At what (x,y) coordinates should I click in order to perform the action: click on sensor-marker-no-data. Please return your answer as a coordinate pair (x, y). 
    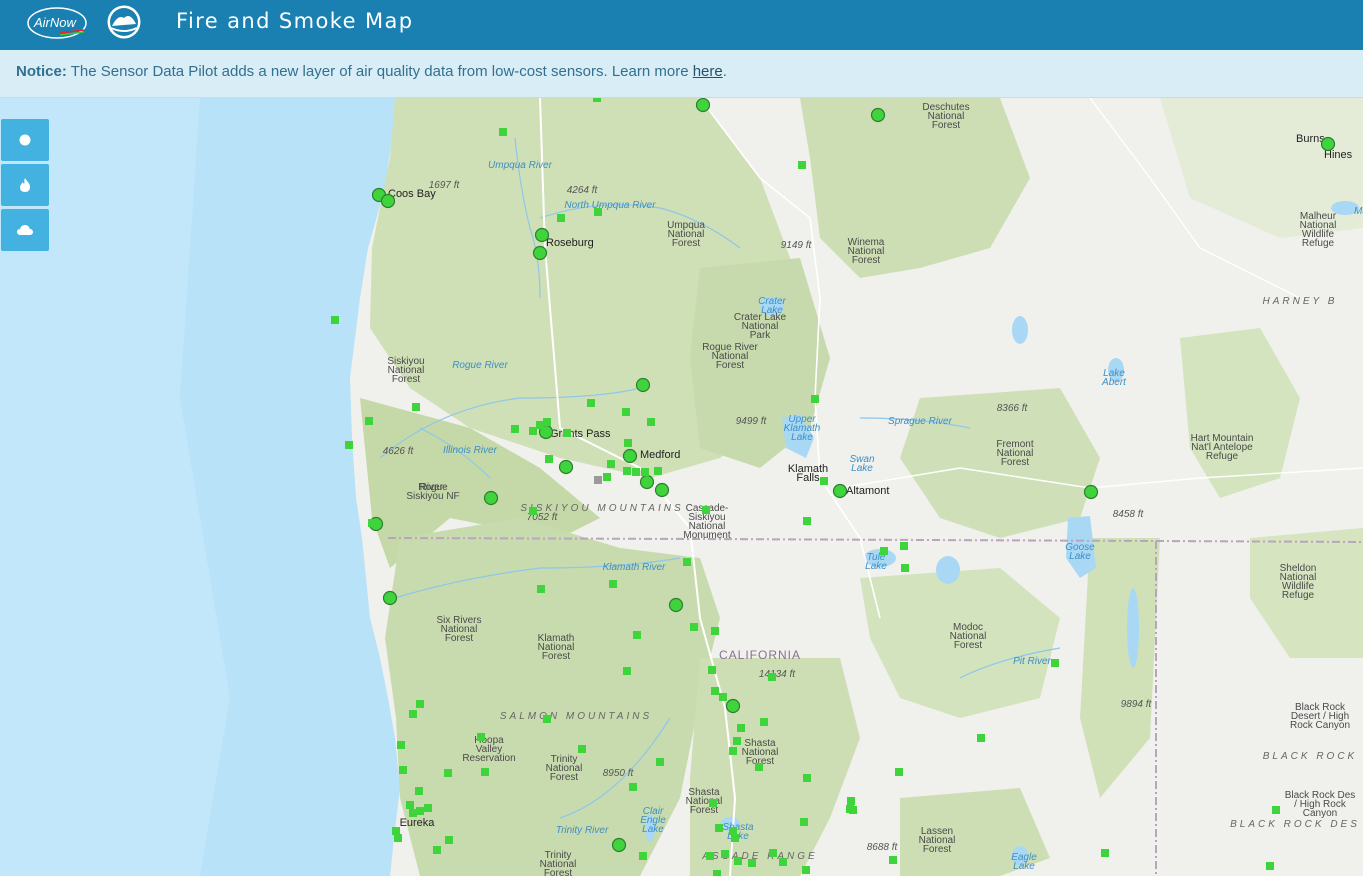
    Looking at the image, I should click on (598, 480).